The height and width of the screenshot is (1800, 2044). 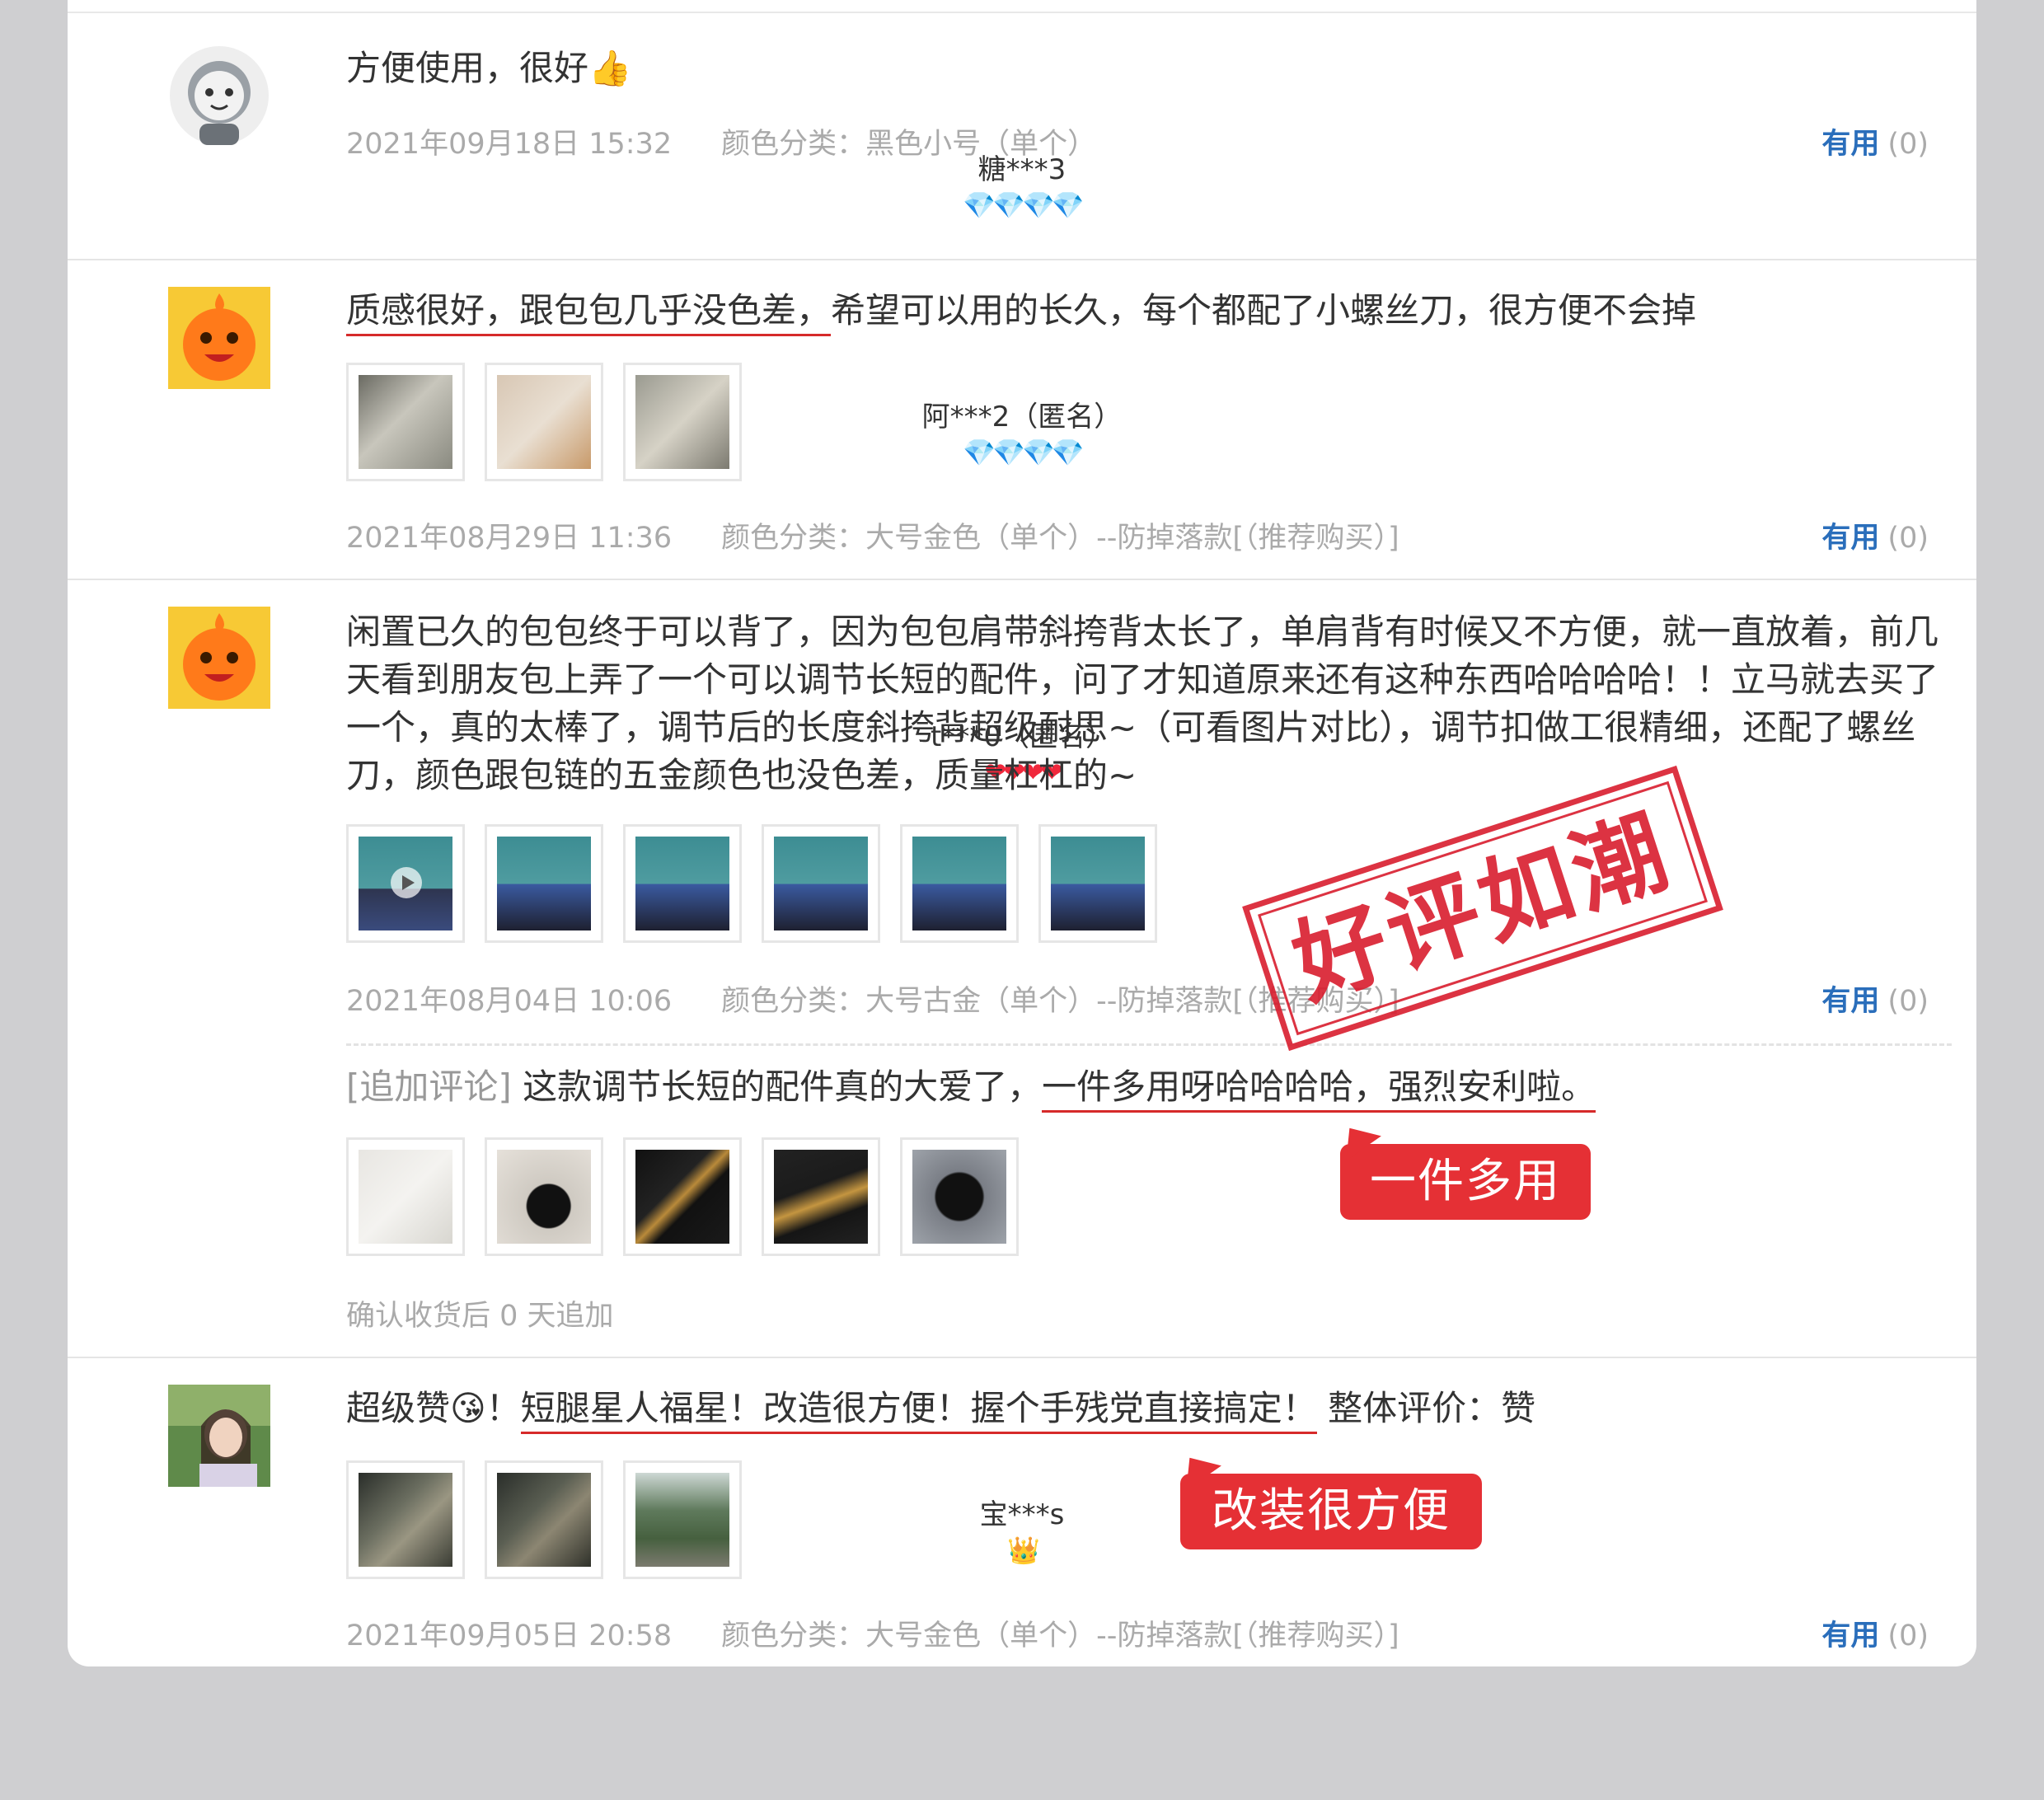 I want to click on callout-easy-mod: 改装很方便, so click(x=1327, y=1497).